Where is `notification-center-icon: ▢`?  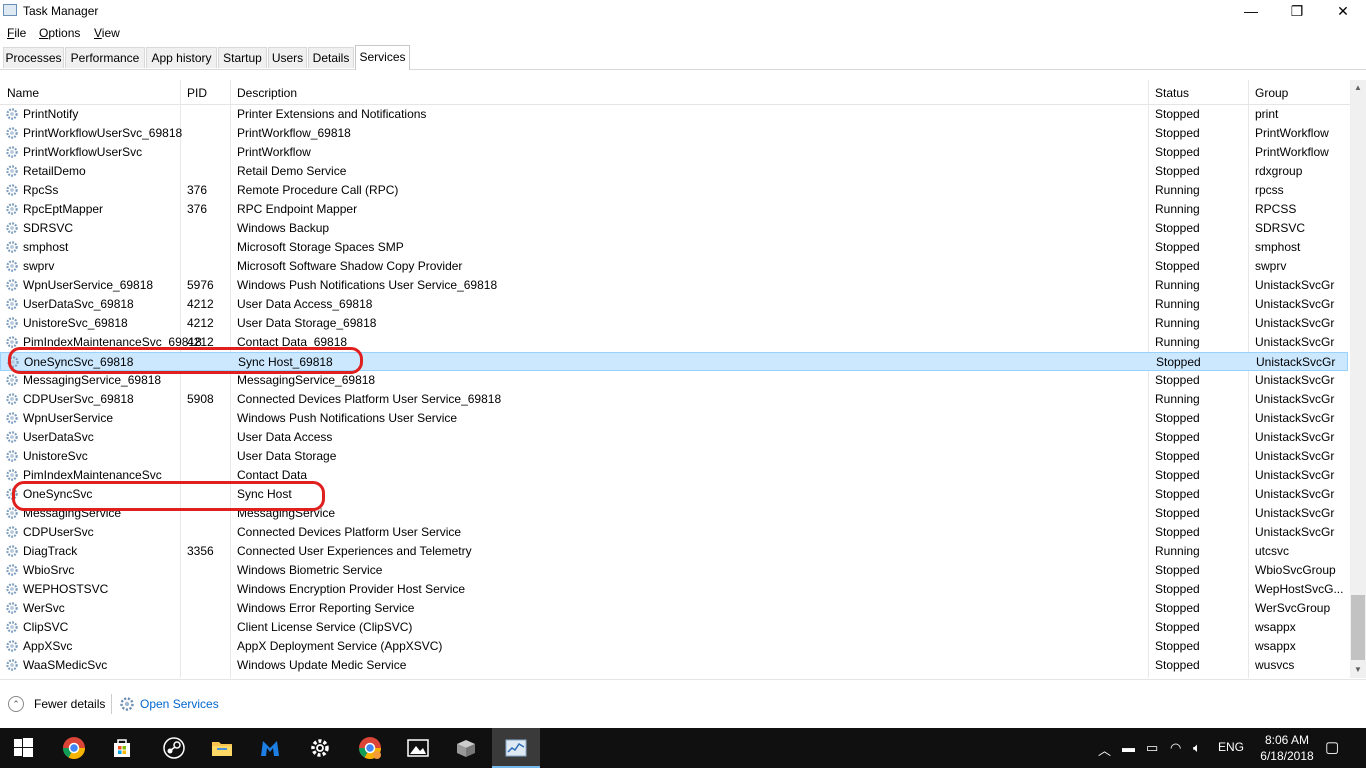 notification-center-icon: ▢ is located at coordinates (1332, 747).